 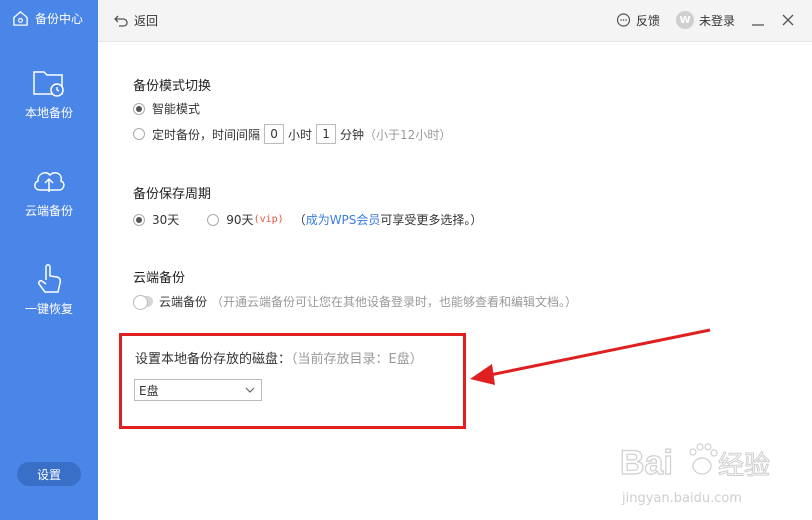 What do you see at coordinates (357, 359) in the screenshot?
I see `current-dir-hint: （当前存放目录：E盘）` at bounding box center [357, 359].